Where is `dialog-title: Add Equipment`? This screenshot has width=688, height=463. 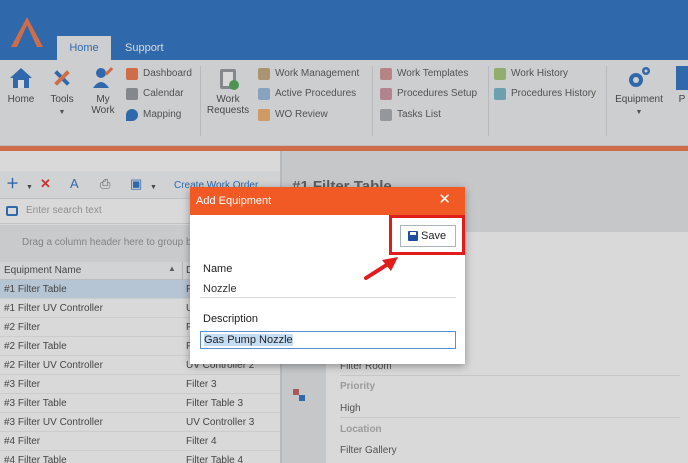
dialog-title: Add Equipment is located at coordinates (234, 201).